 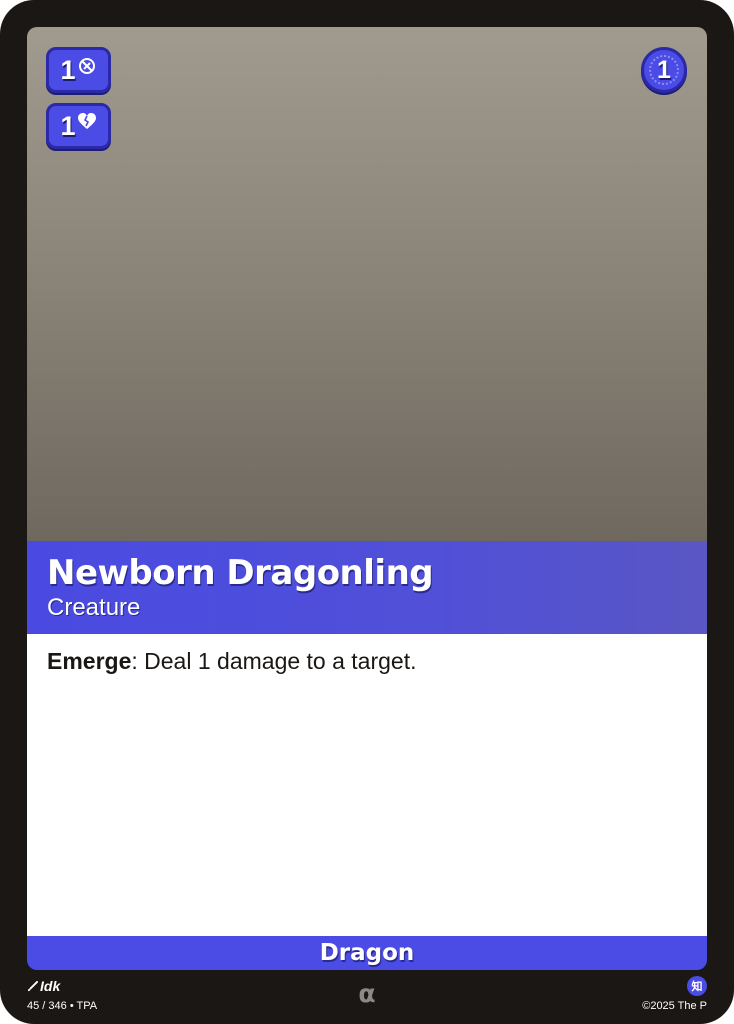 I want to click on ability-text: Deal 1 damage to a target., so click(x=277, y=661).